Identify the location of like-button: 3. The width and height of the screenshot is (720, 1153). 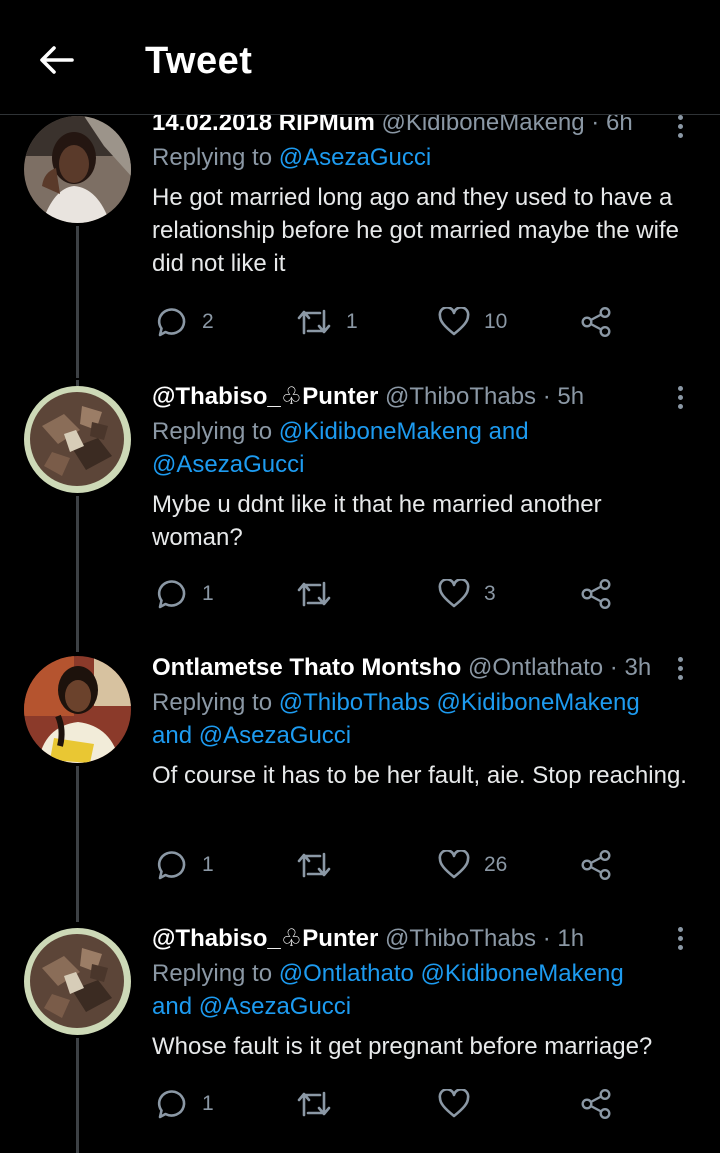
(467, 594).